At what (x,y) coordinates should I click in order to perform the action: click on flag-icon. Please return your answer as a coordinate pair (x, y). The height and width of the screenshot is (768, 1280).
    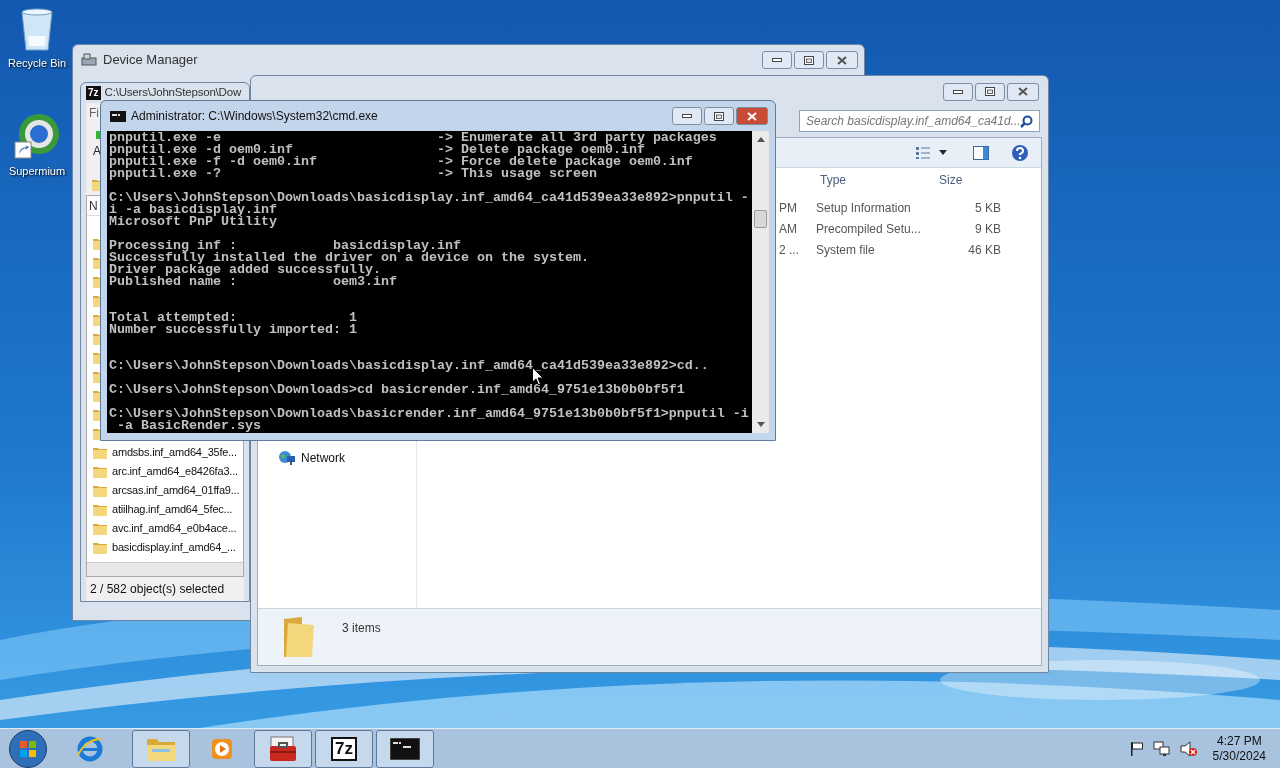
    Looking at the image, I should click on (1136, 748).